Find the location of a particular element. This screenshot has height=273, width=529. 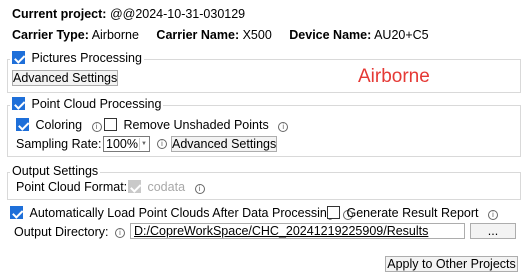

current-project-label: Current project: @@2024-10-31-030129 is located at coordinates (128, 14).